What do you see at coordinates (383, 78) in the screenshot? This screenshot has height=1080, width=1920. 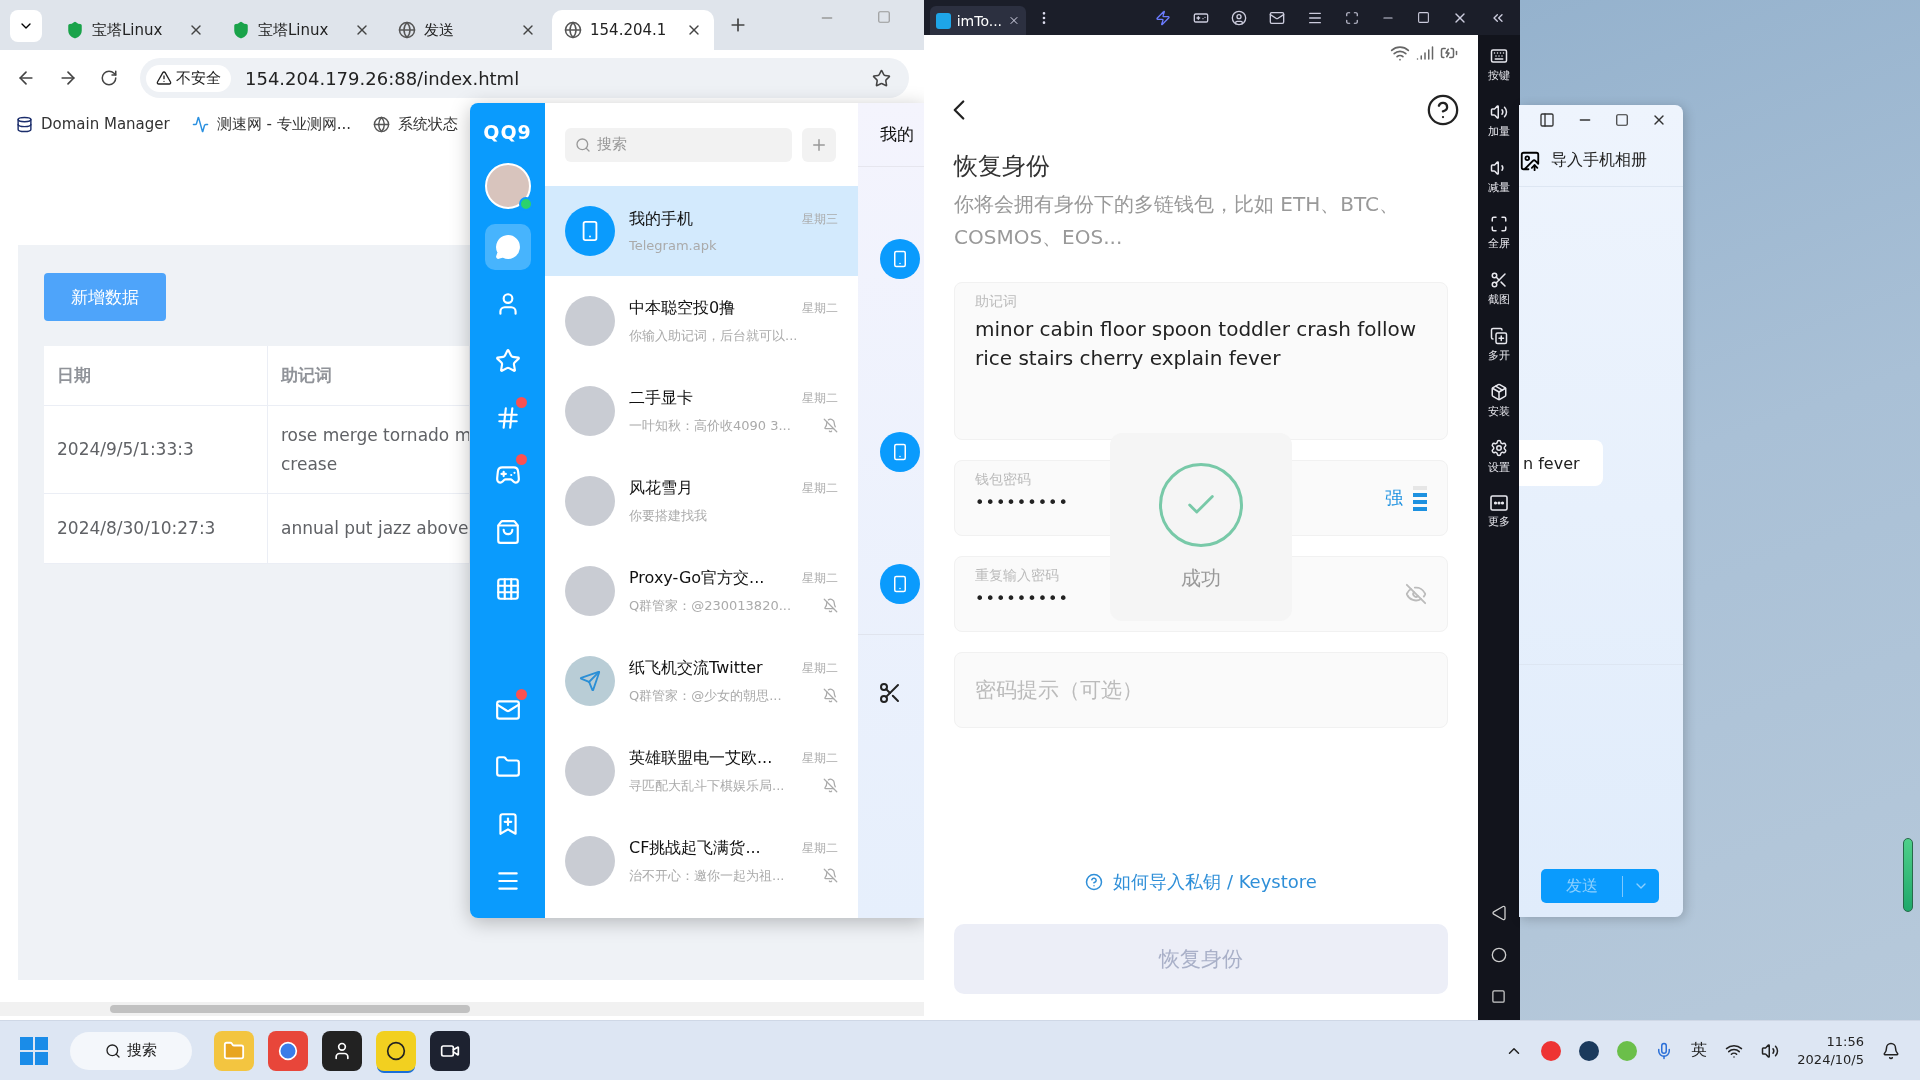 I see `url-text: 154.204.179.26:88/index.html` at bounding box center [383, 78].